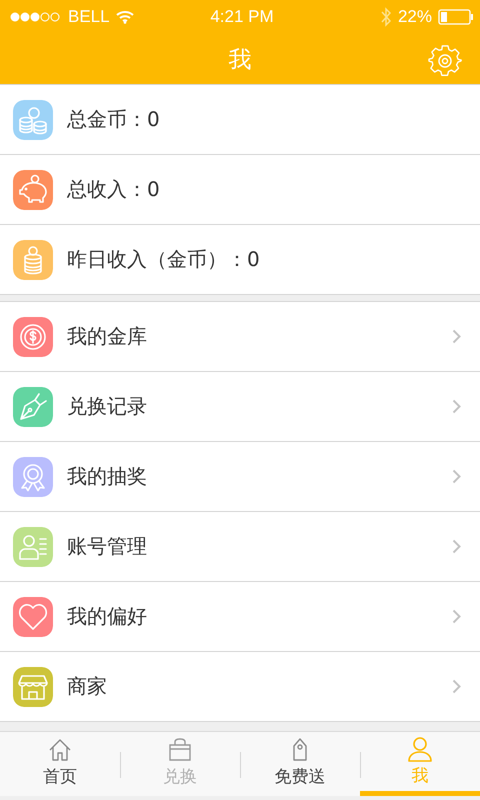 The height and width of the screenshot is (800, 480). I want to click on person-icon, so click(420, 749).